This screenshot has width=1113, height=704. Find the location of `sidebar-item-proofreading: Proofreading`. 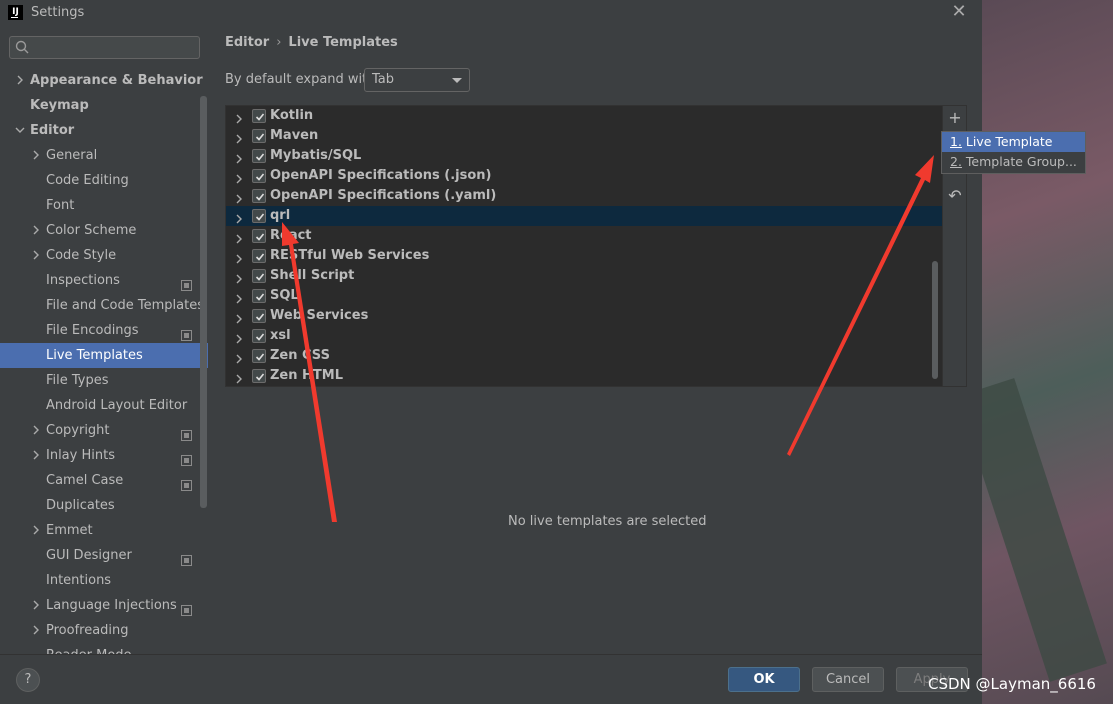

sidebar-item-proofreading: Proofreading is located at coordinates (104, 630).